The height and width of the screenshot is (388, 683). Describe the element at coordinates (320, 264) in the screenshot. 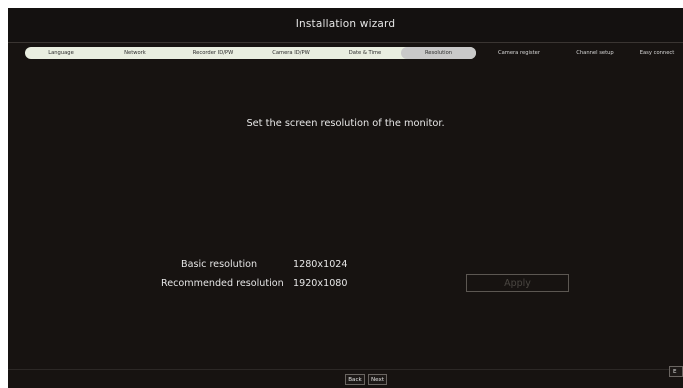

I see `basic-resolution-value: 1280x1024` at that location.